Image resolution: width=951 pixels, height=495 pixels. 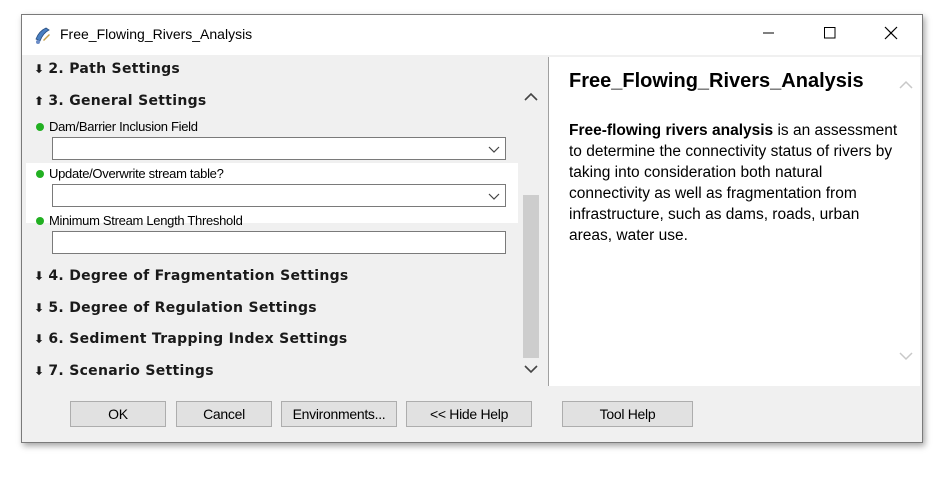 I want to click on tool-help-button: Tool Help, so click(x=627, y=414).